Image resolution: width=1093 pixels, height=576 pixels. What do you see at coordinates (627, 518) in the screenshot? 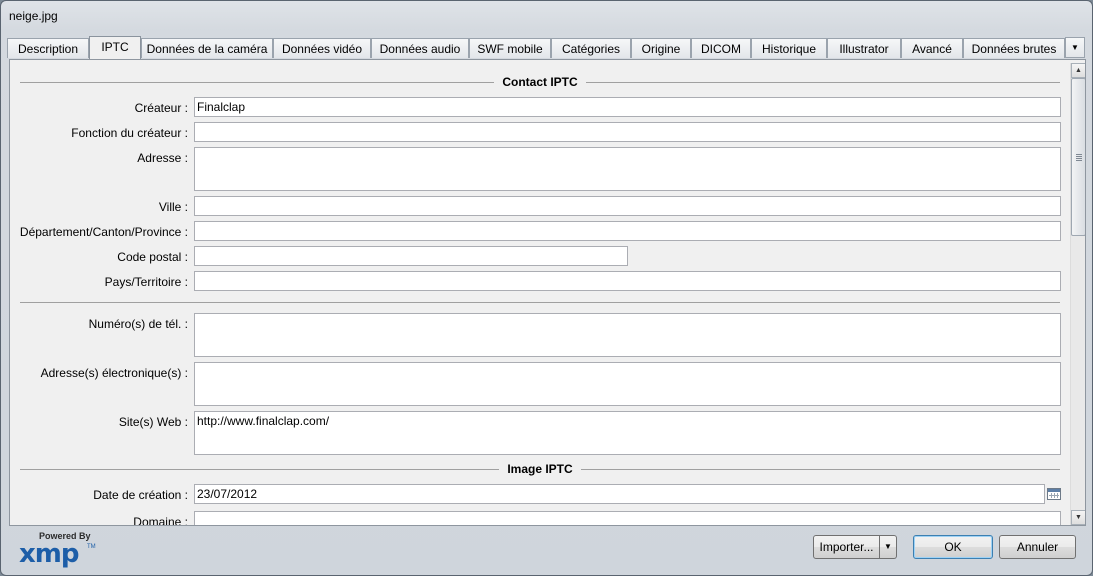
I see `domain-field` at bounding box center [627, 518].